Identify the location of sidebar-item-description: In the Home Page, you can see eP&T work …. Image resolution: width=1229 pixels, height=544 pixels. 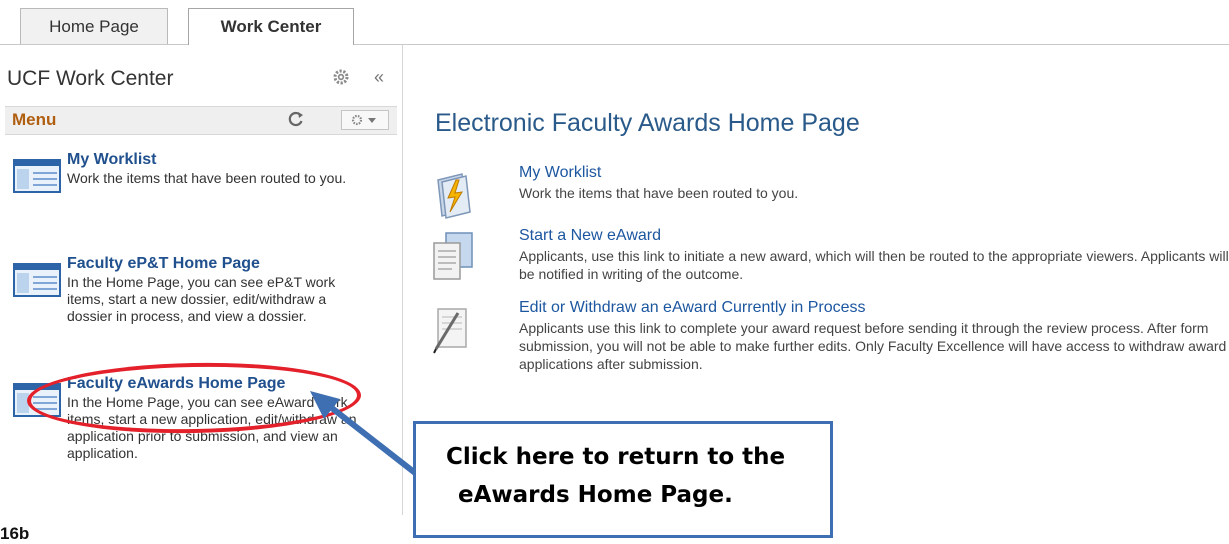
(201, 299).